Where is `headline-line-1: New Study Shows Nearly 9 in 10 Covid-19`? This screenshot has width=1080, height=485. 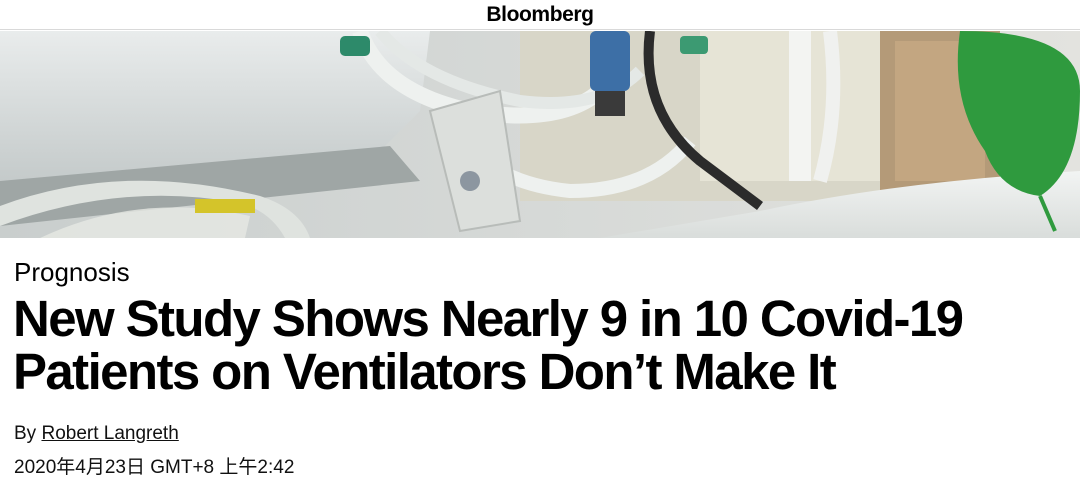
headline-line-1: New Study Shows Nearly 9 in 10 Covid-19 is located at coordinates (488, 318).